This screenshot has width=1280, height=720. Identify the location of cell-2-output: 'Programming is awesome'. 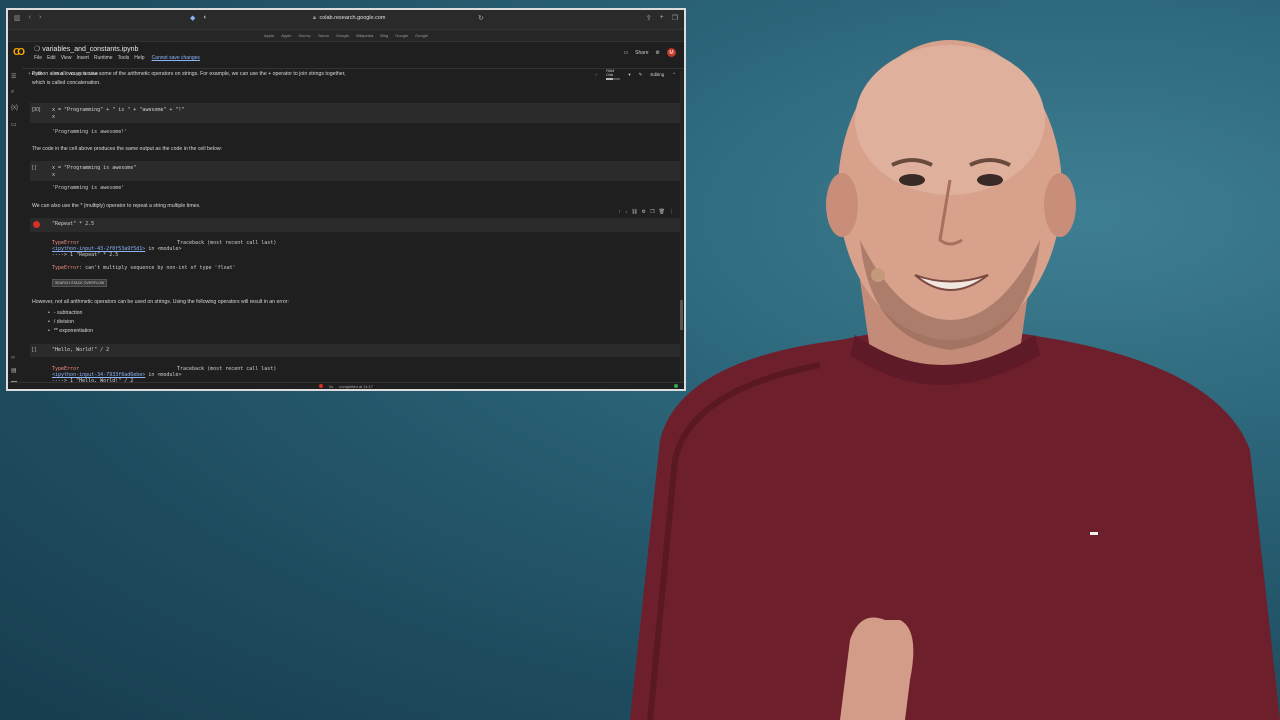
(88, 188).